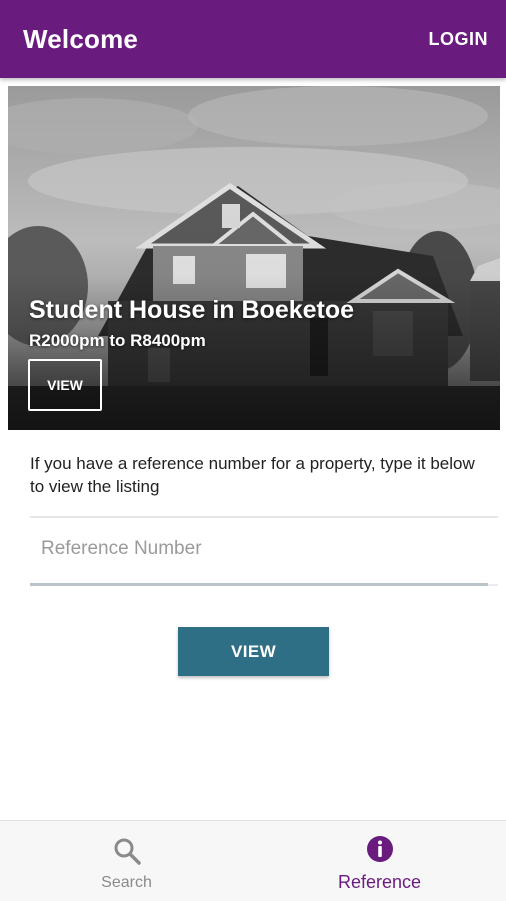 The height and width of the screenshot is (901, 506). I want to click on bottom-navigation: Search Reference, so click(253, 860).